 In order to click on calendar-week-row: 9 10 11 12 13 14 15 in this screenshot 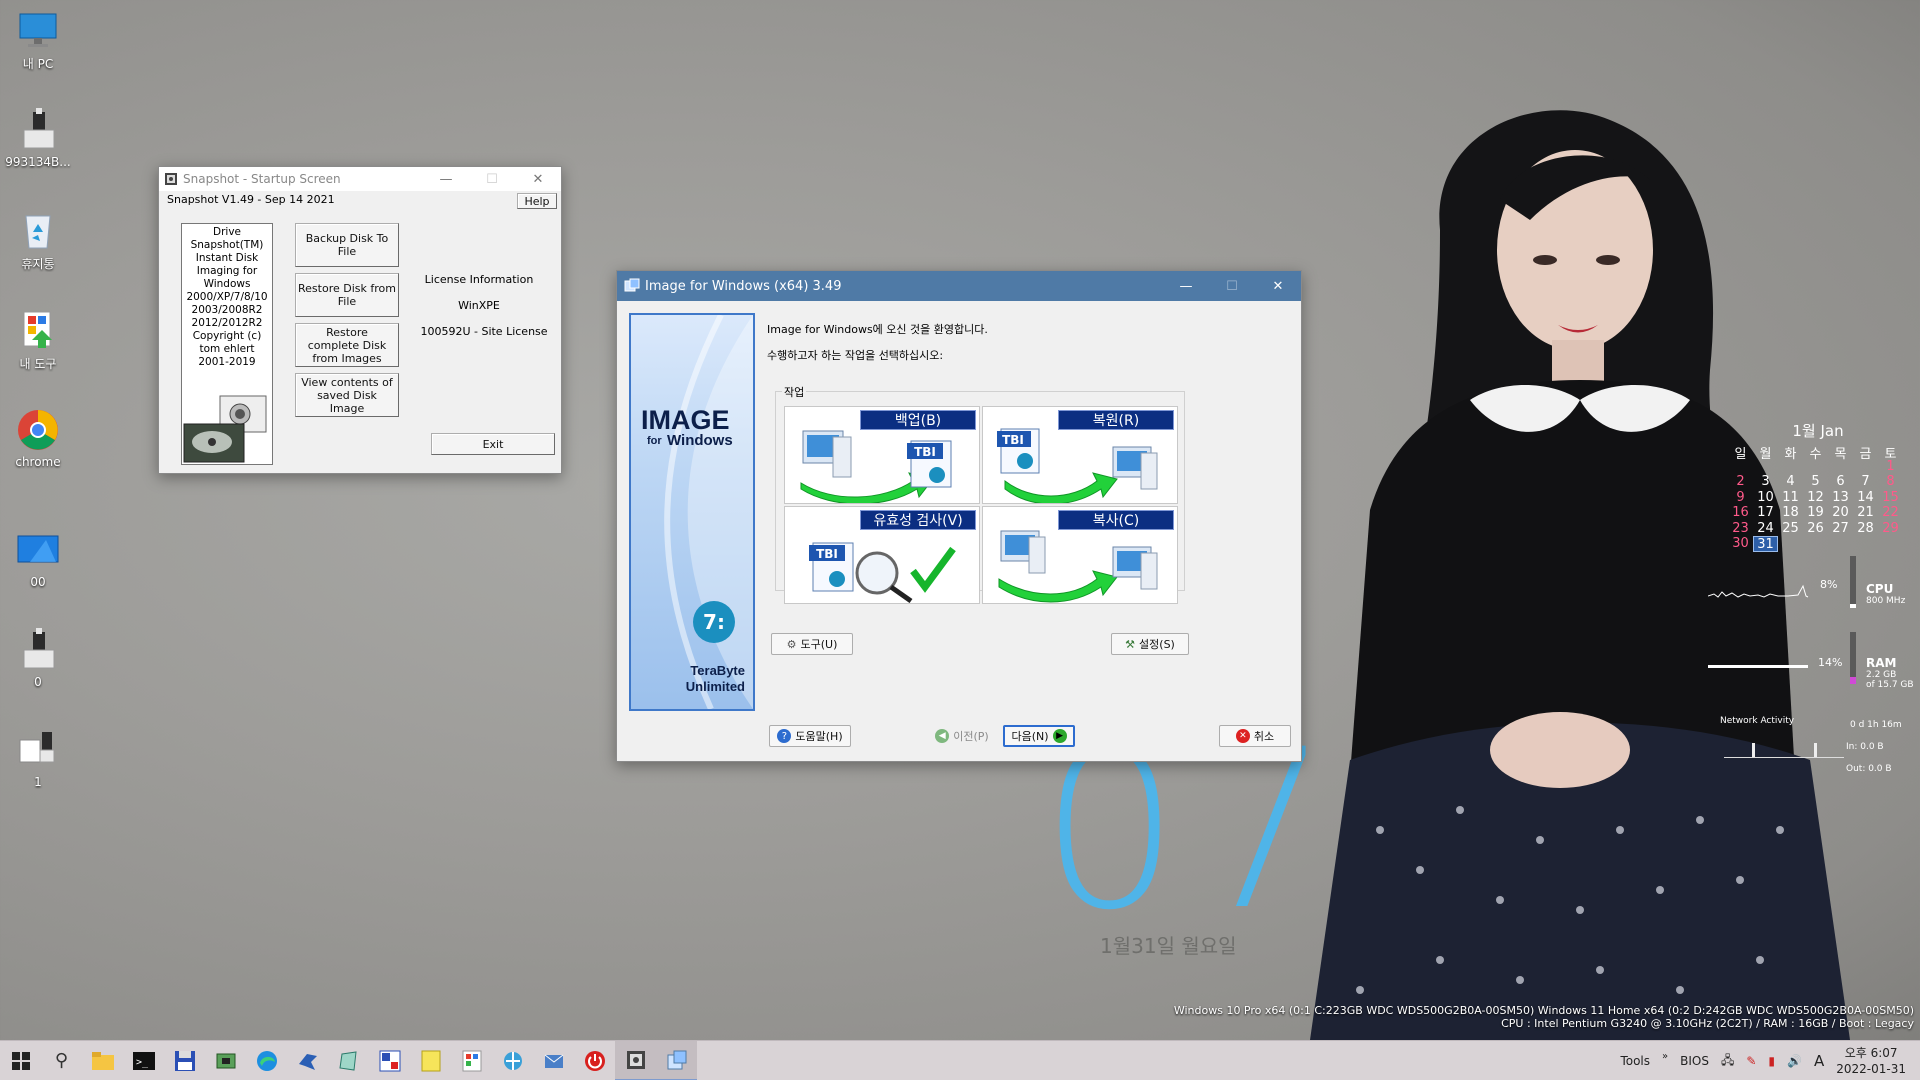, I will do `click(1818, 498)`.